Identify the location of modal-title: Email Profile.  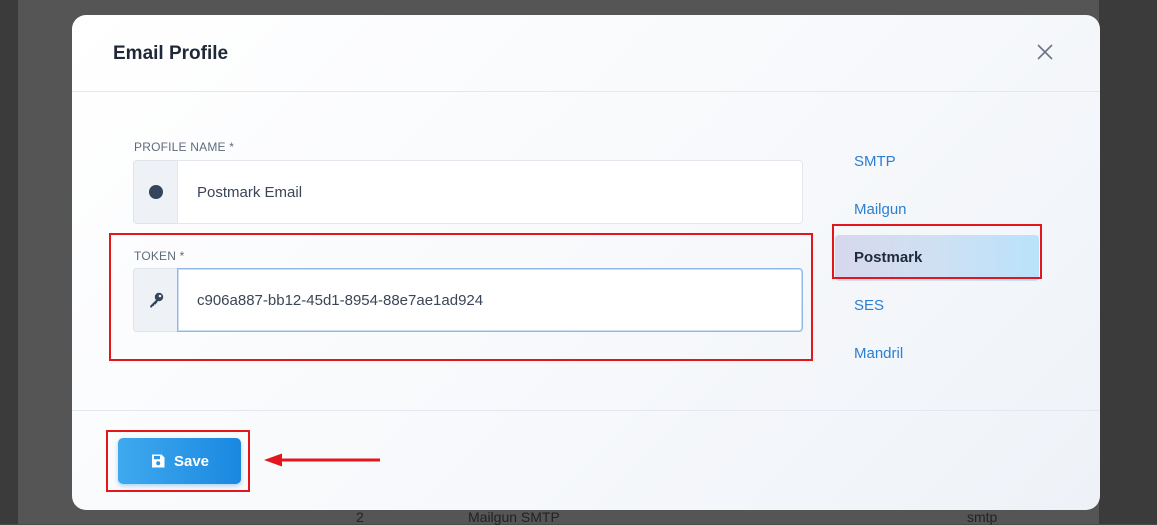
(171, 53).